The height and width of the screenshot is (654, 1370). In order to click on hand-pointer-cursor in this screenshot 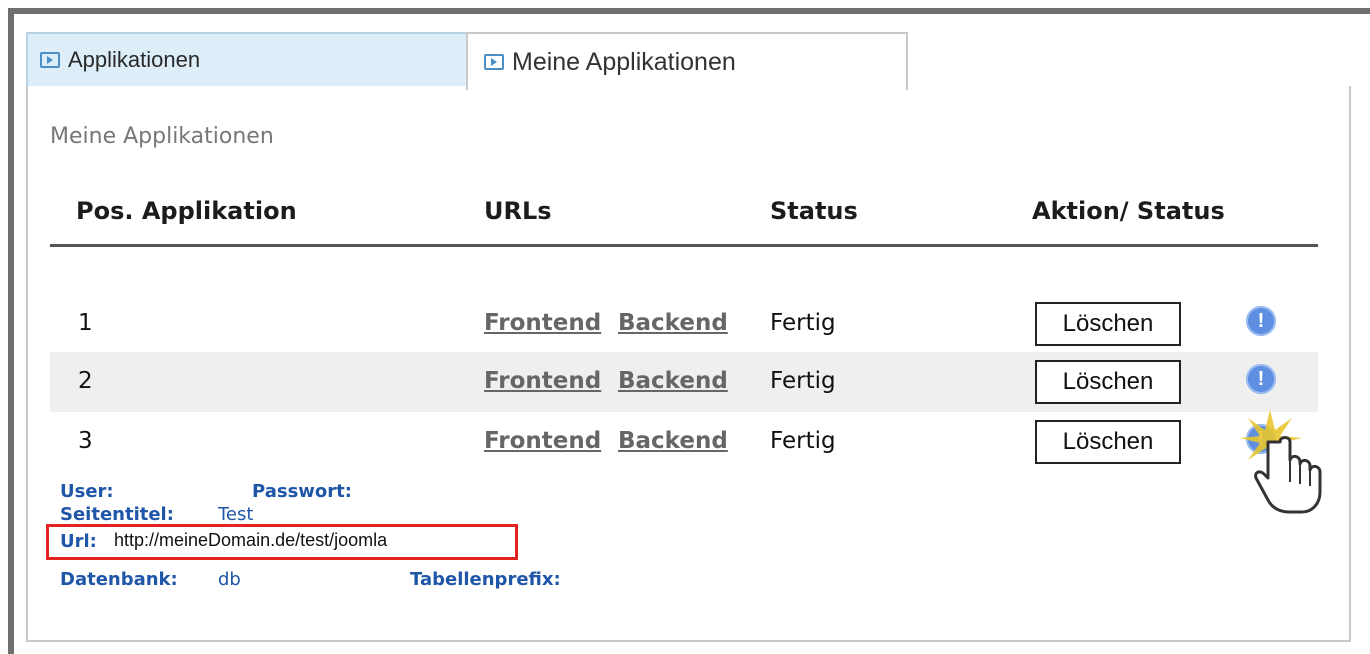, I will do `click(1281, 462)`.